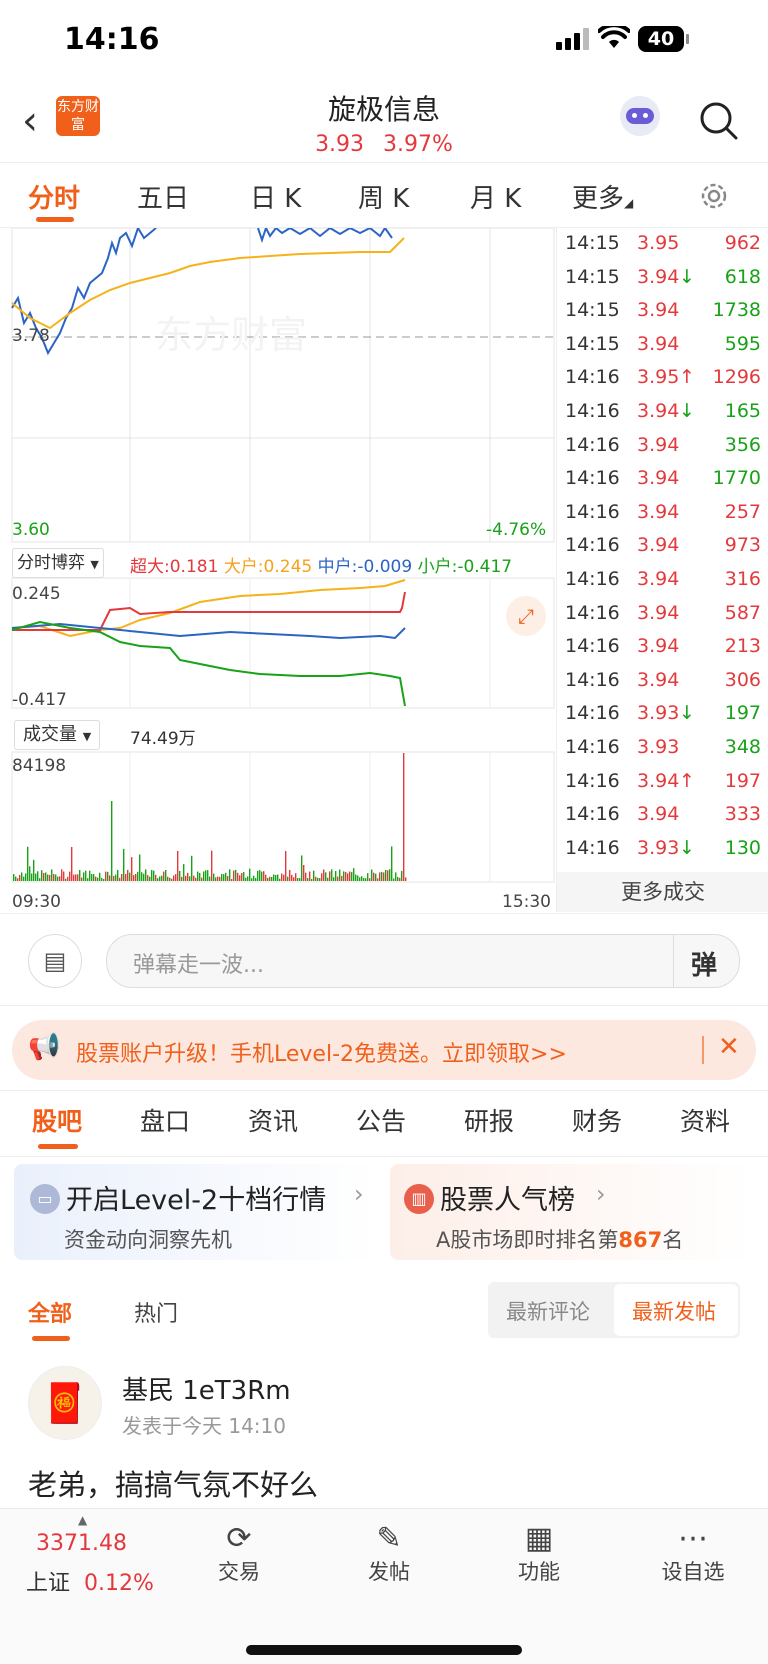 This screenshot has width=768, height=1664. What do you see at coordinates (273, 1120) in the screenshot?
I see `tab-news: 资讯` at bounding box center [273, 1120].